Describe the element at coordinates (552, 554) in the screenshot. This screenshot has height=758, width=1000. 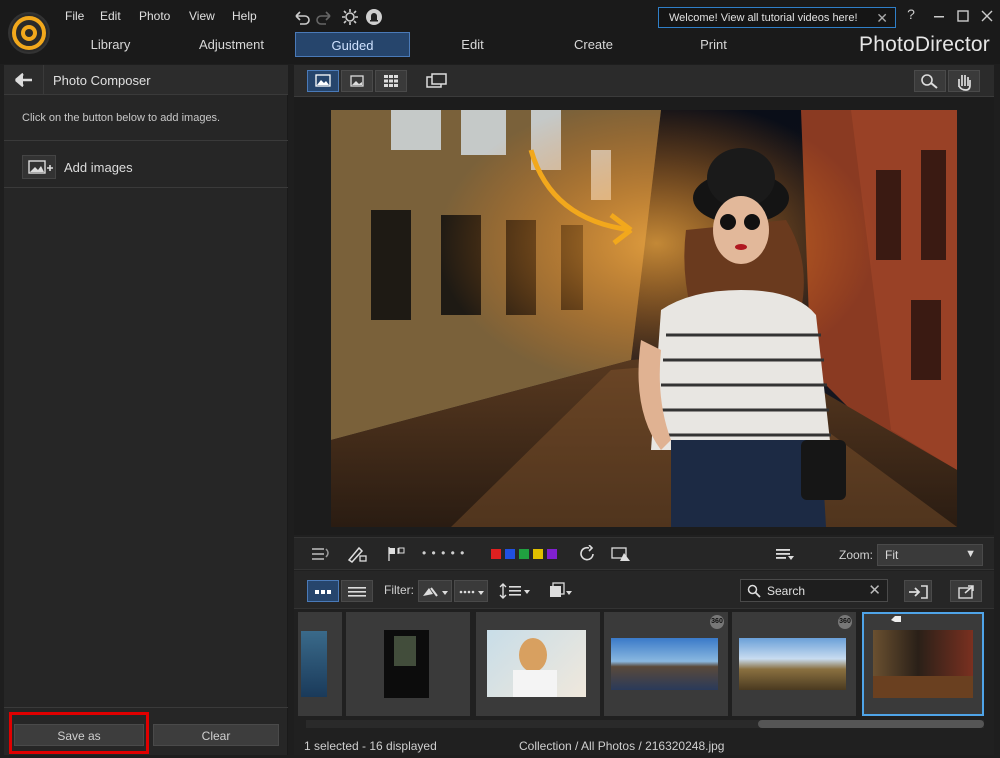
I see `color-label-purple` at that location.